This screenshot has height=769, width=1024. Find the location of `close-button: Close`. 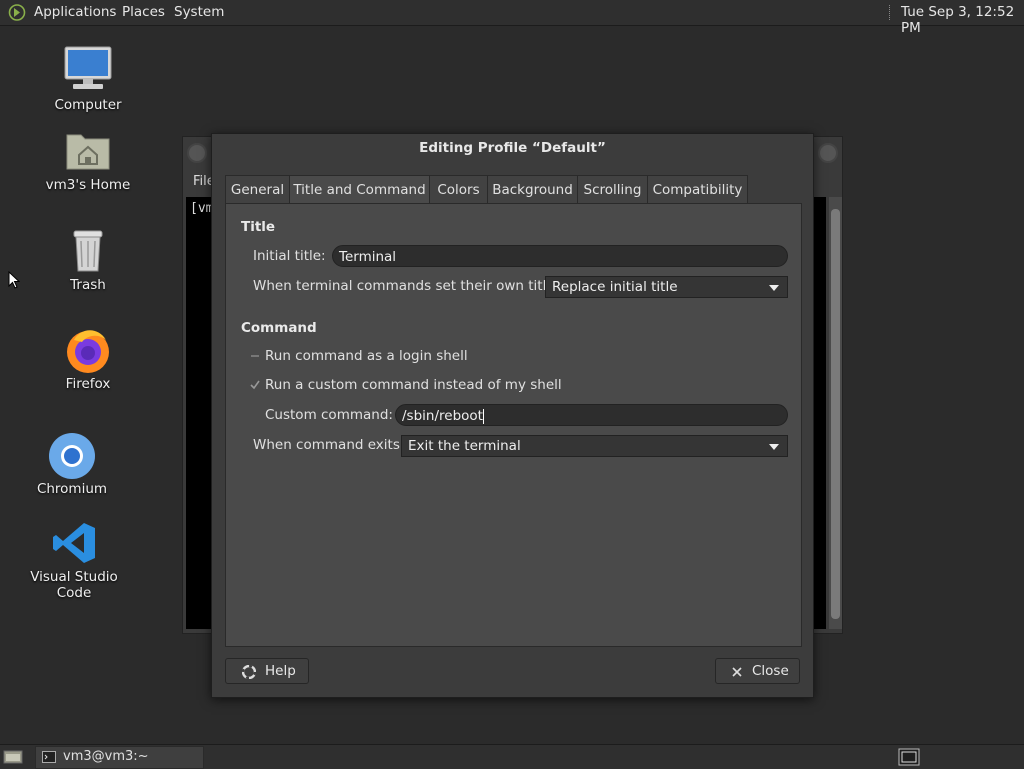

close-button: Close is located at coordinates (757, 671).